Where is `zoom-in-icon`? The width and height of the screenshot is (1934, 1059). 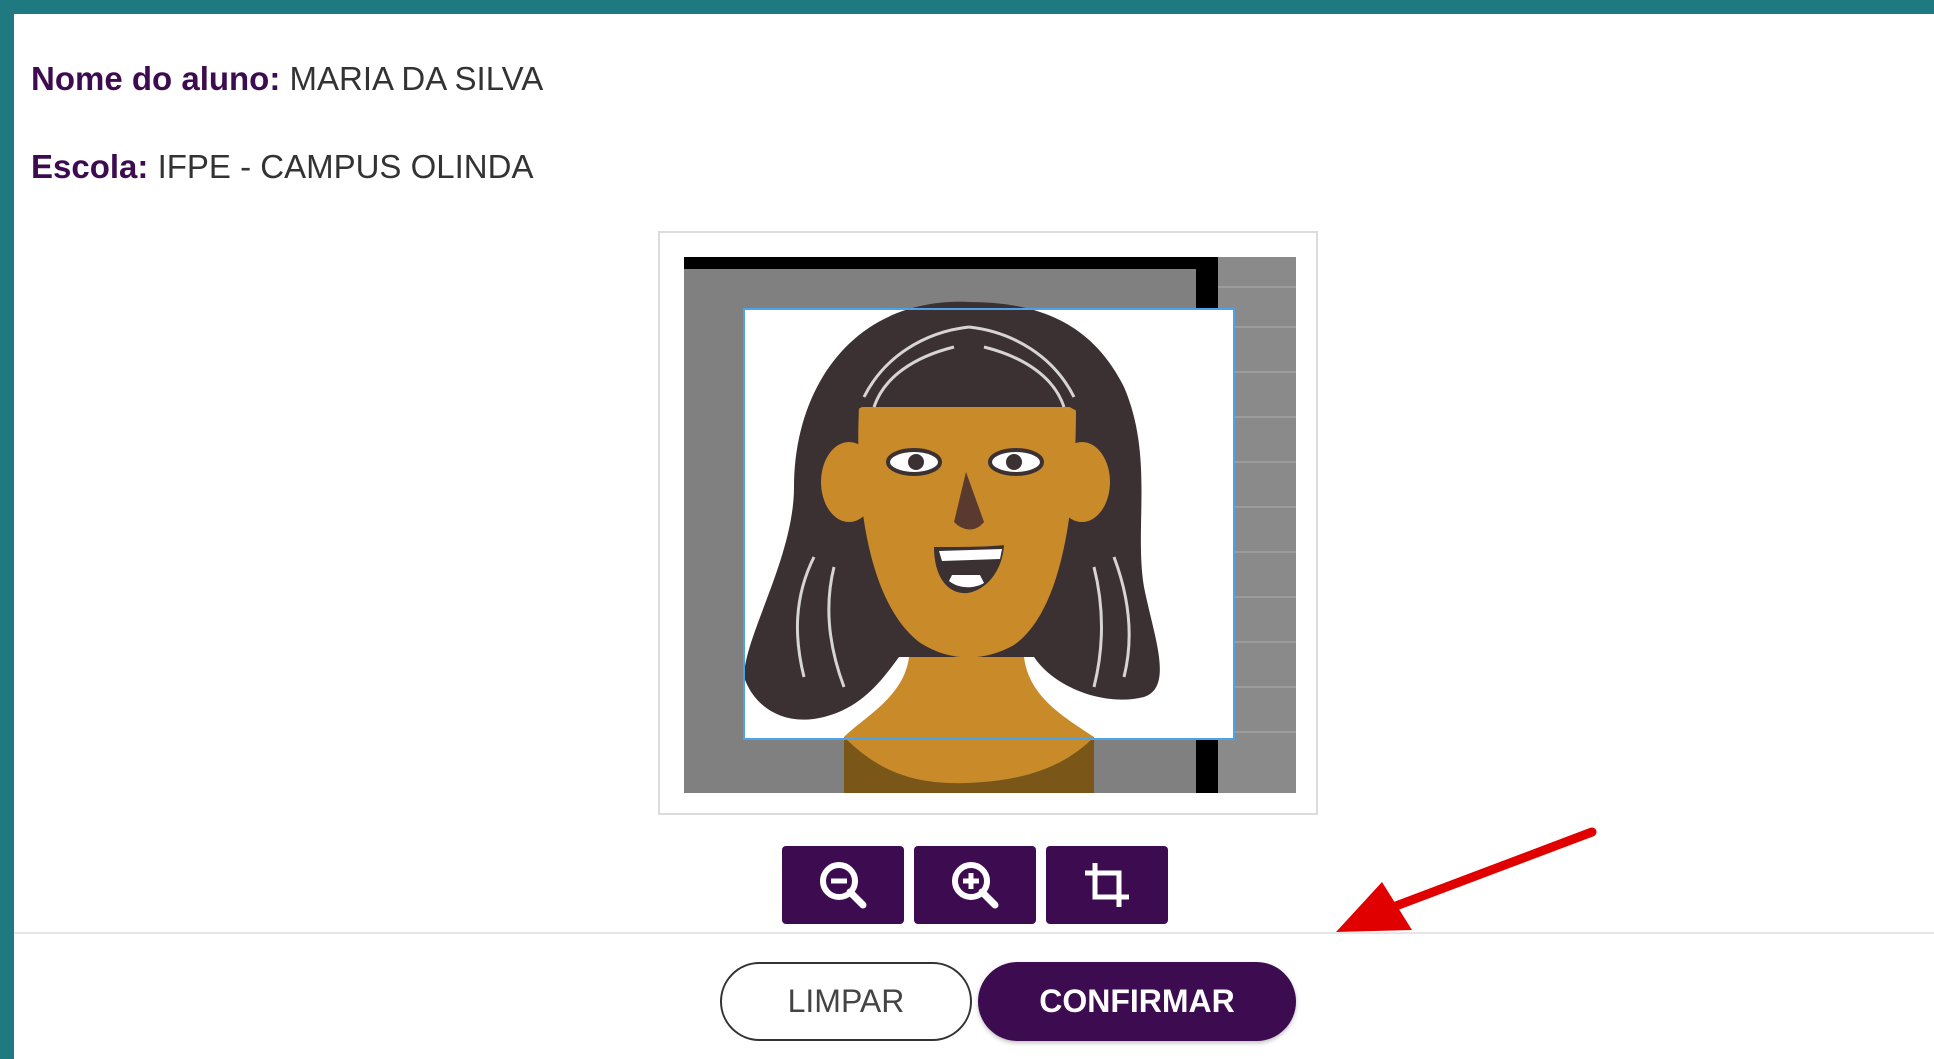
zoom-in-icon is located at coordinates (975, 885).